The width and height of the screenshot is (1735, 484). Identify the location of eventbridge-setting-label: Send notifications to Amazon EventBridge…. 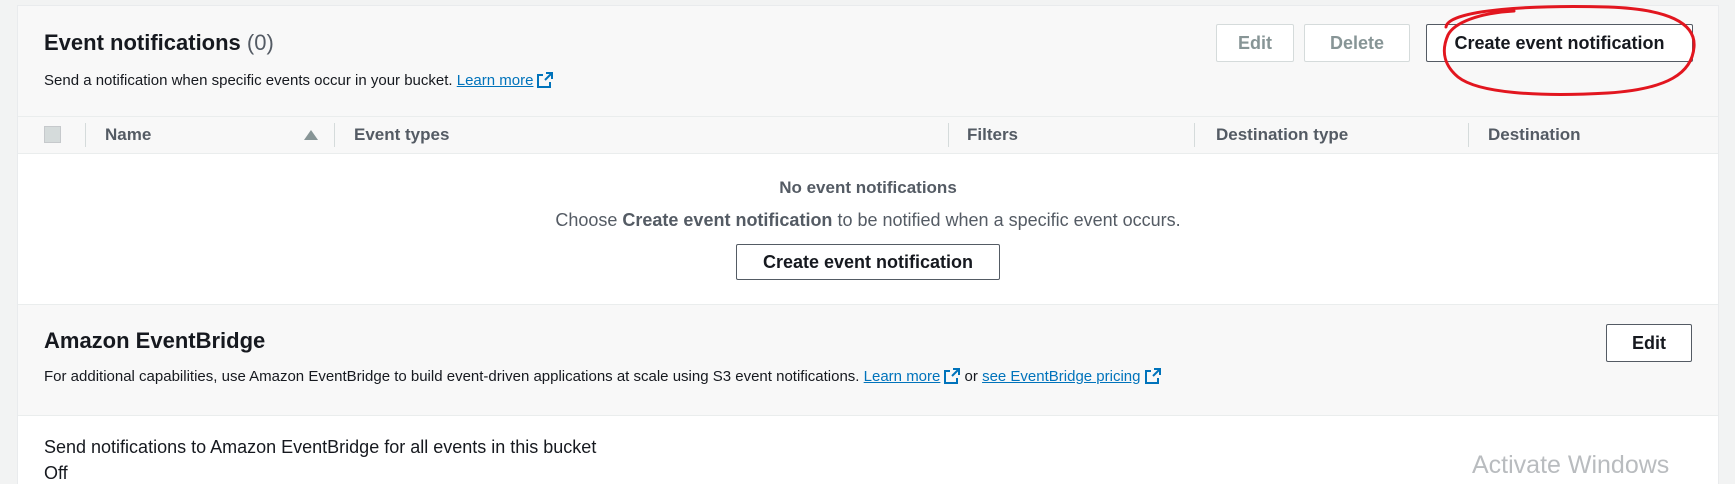
(320, 447).